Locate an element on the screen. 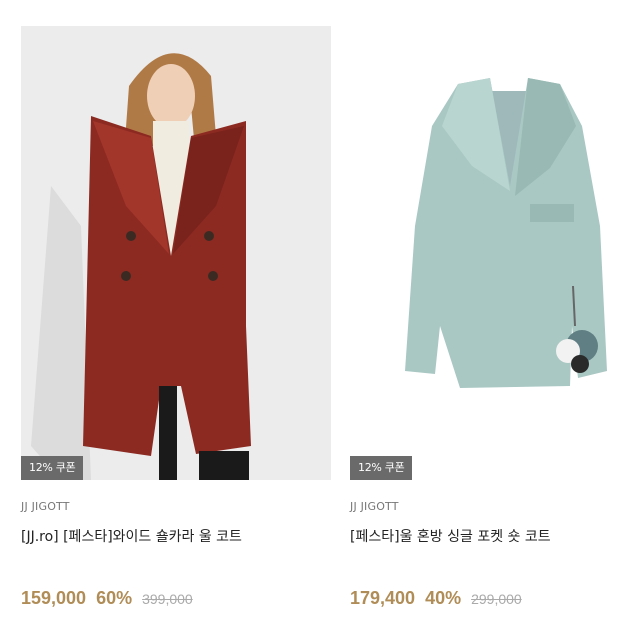 This screenshot has height=640, width=633. original-price: 399,000 is located at coordinates (167, 599).